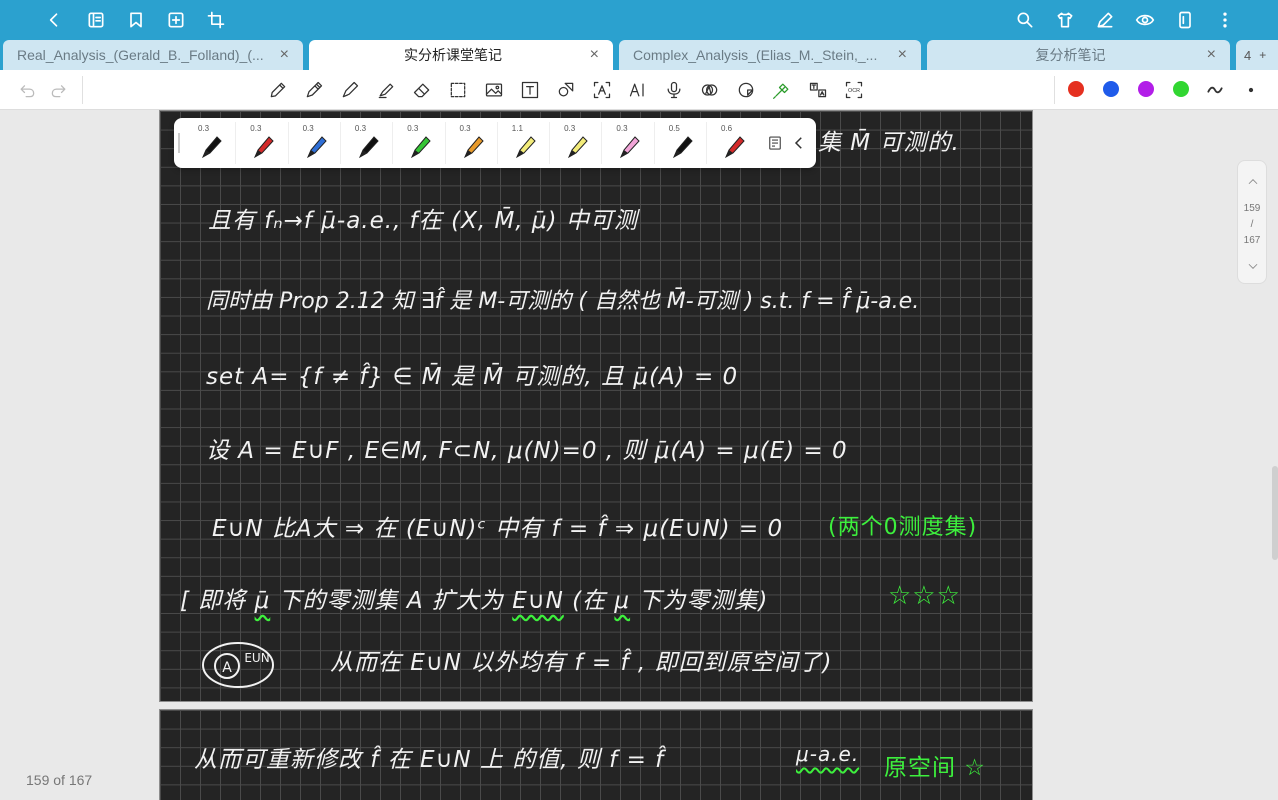  What do you see at coordinates (1076, 89) in the screenshot?
I see `red-color-swatch` at bounding box center [1076, 89].